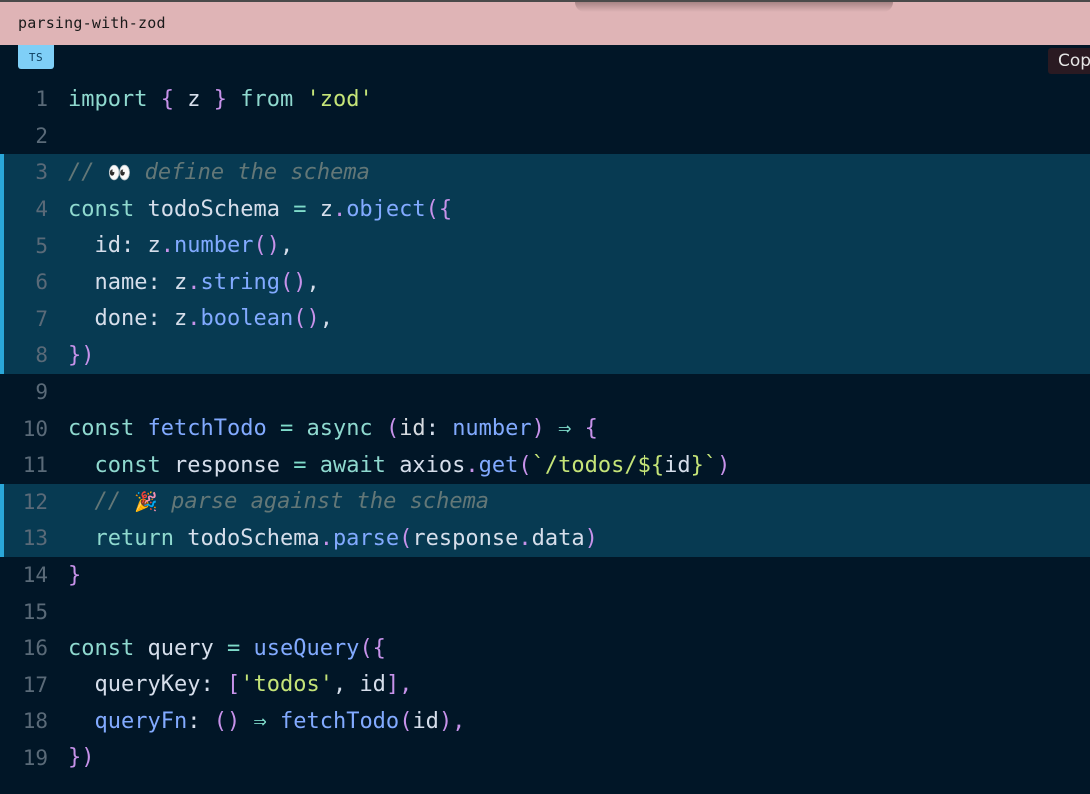 The image size is (1090, 794). What do you see at coordinates (545, 502) in the screenshot?
I see `code-line-highlighted: 12 // 🎉 parse against the schema` at bounding box center [545, 502].